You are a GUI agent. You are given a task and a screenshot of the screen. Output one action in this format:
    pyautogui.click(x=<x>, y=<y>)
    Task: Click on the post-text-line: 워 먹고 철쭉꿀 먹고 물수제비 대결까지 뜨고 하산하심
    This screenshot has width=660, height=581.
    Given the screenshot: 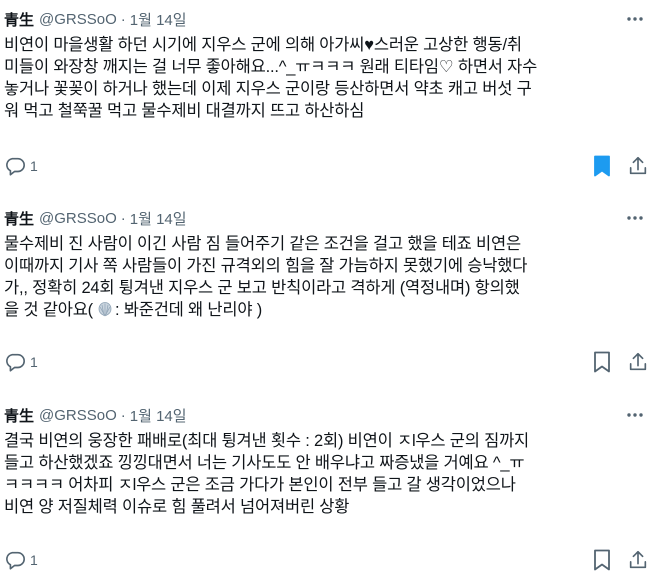 What is the action you would take?
    pyautogui.click(x=184, y=111)
    